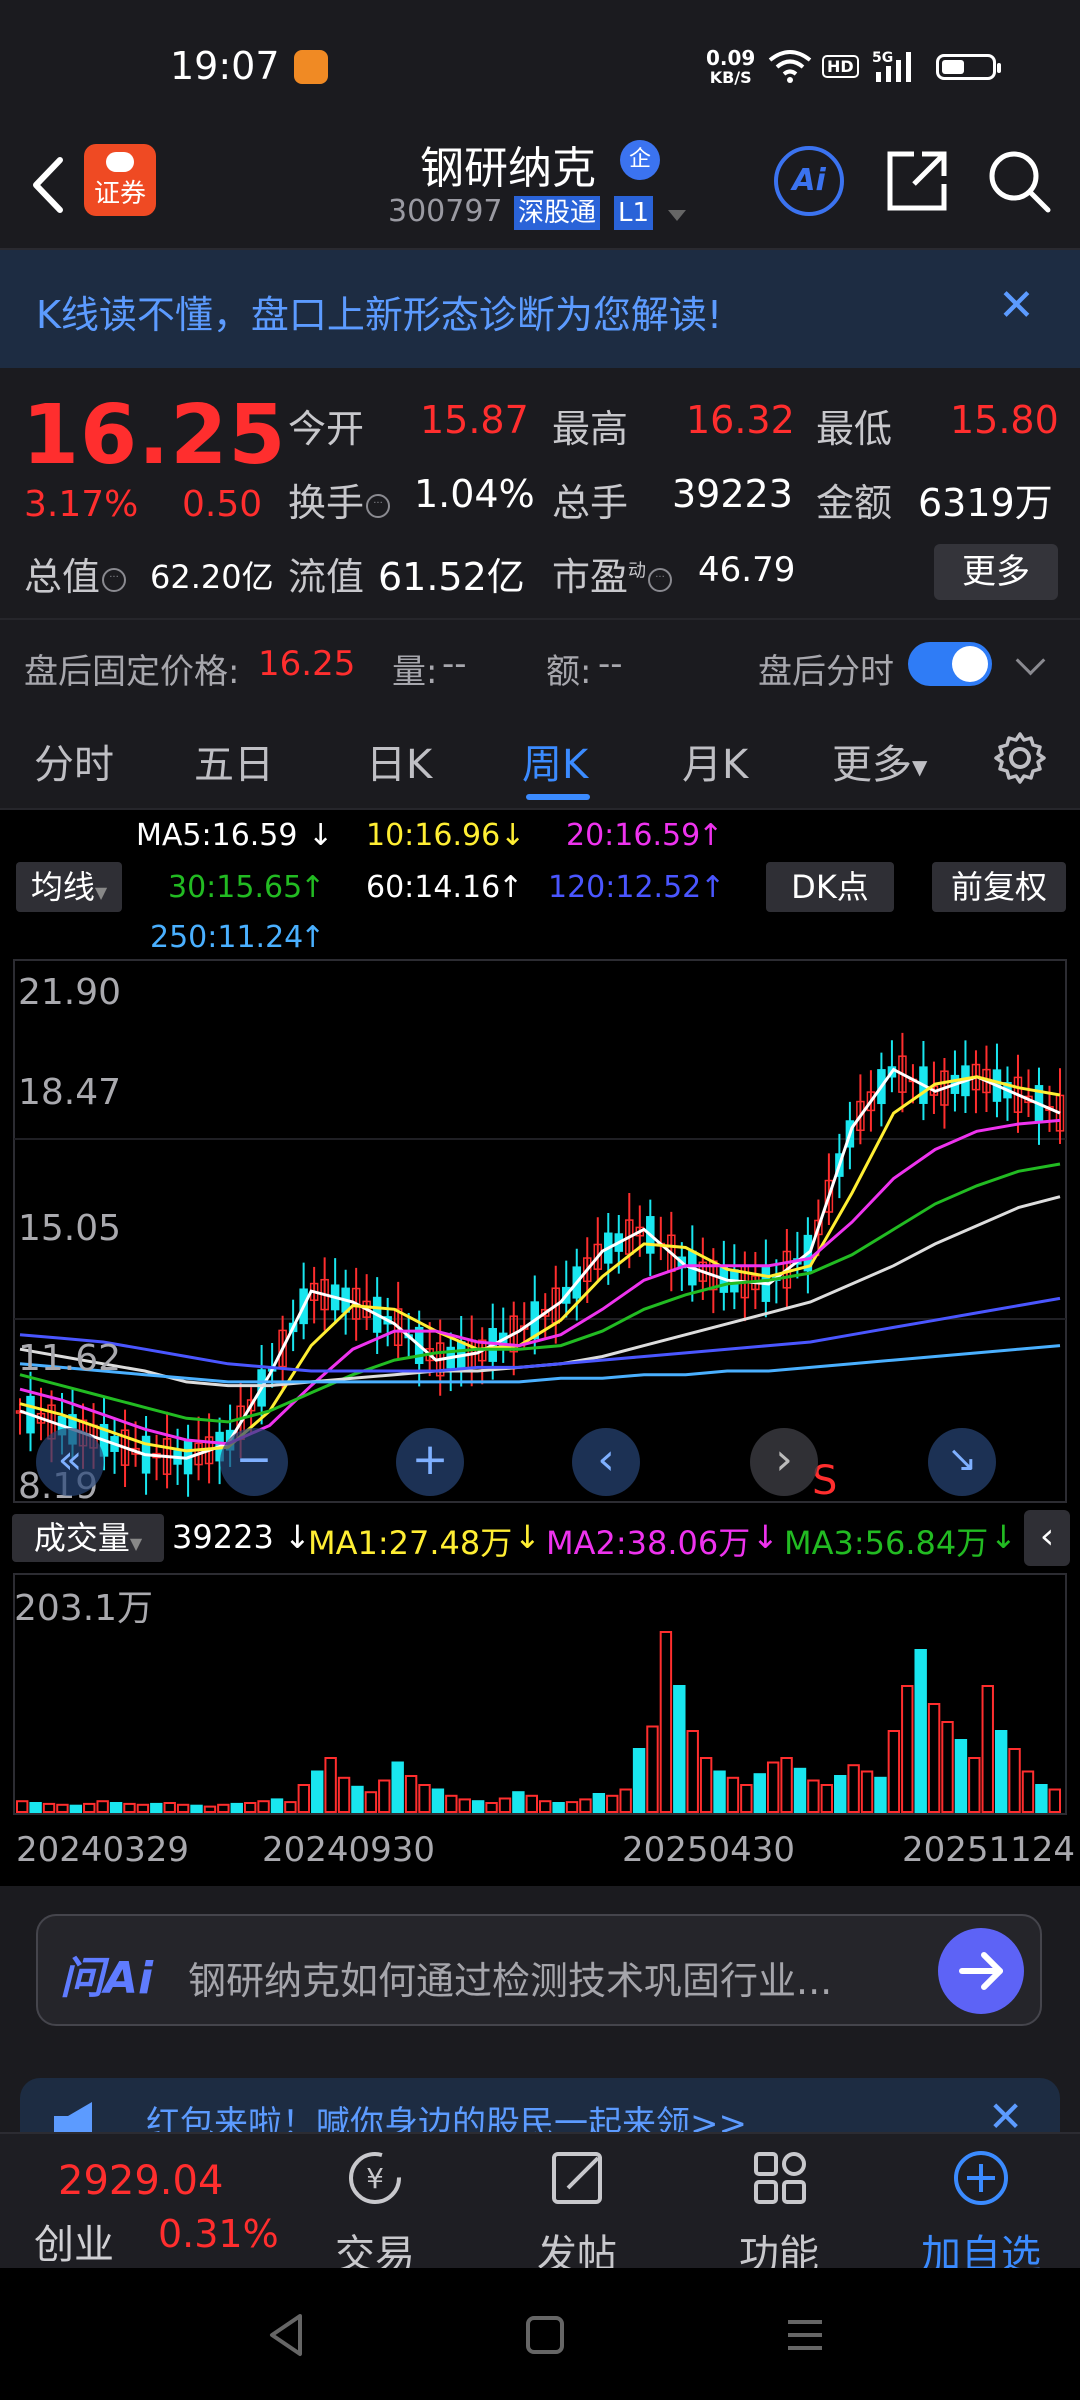 Image resolution: width=1080 pixels, height=2400 pixels. Describe the element at coordinates (223, 1537) in the screenshot. I see `volume-current: 39223` at that location.